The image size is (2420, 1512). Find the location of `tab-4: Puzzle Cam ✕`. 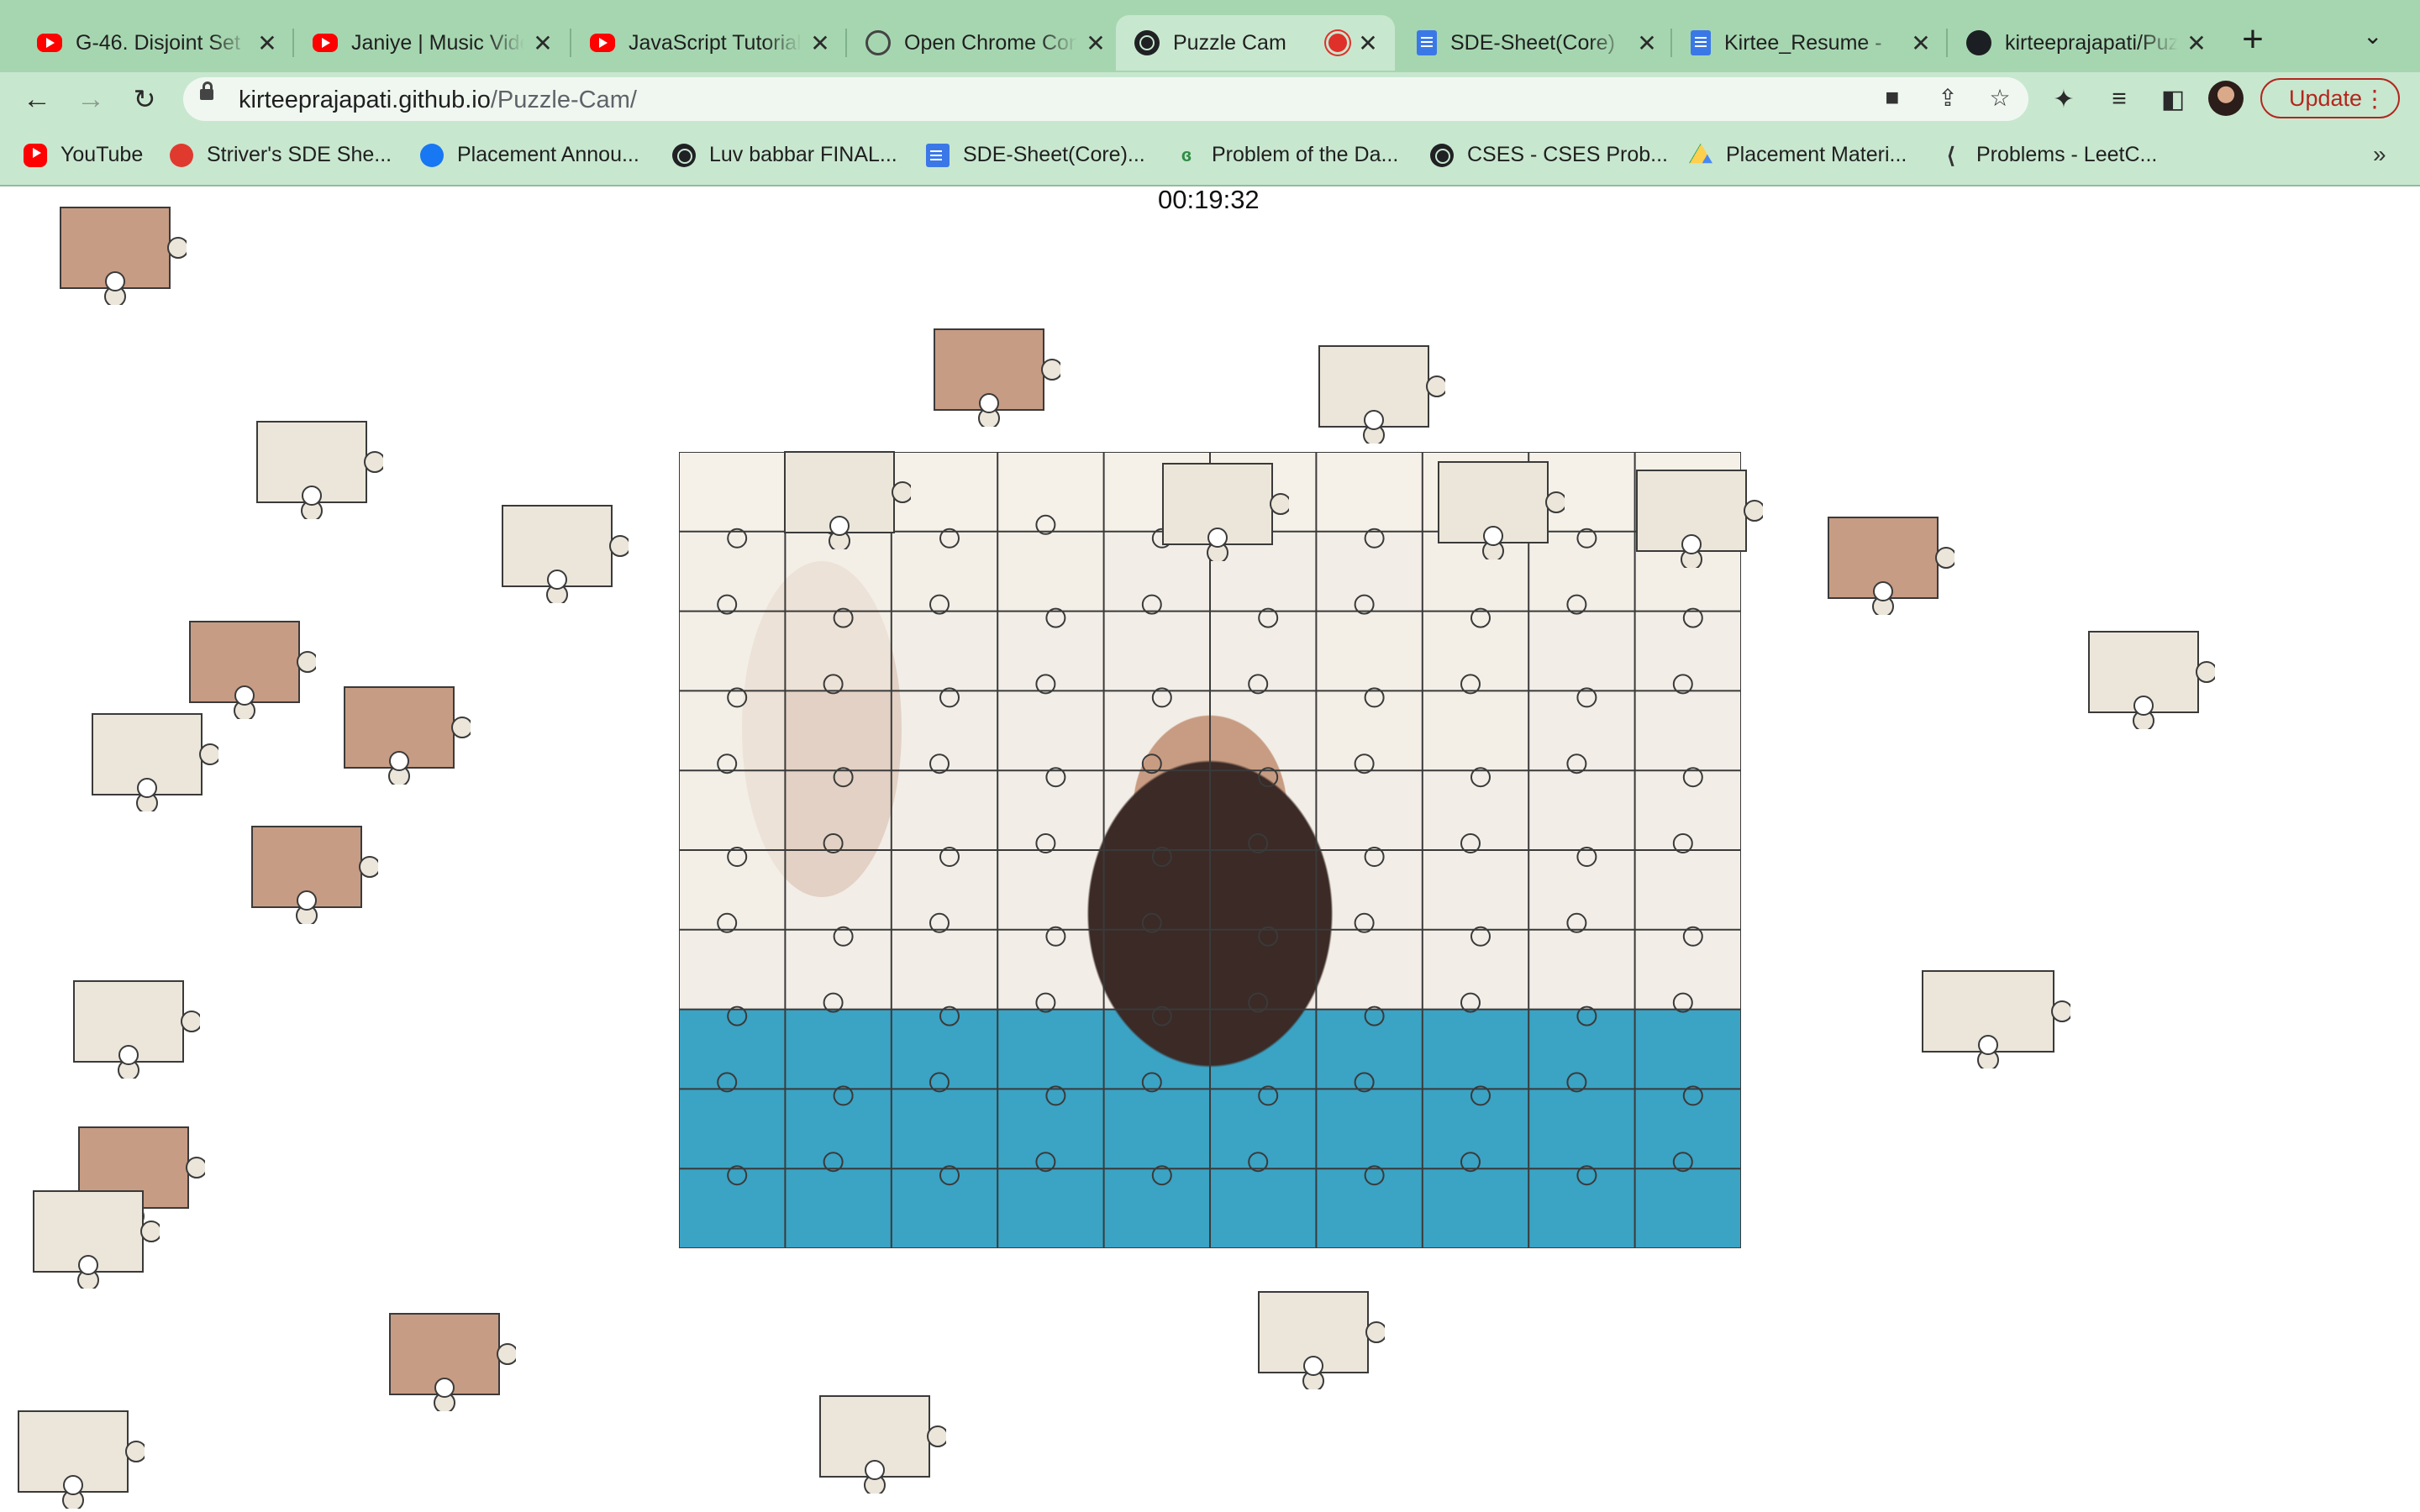

tab-4: Puzzle Cam ✕ is located at coordinates (1255, 43).